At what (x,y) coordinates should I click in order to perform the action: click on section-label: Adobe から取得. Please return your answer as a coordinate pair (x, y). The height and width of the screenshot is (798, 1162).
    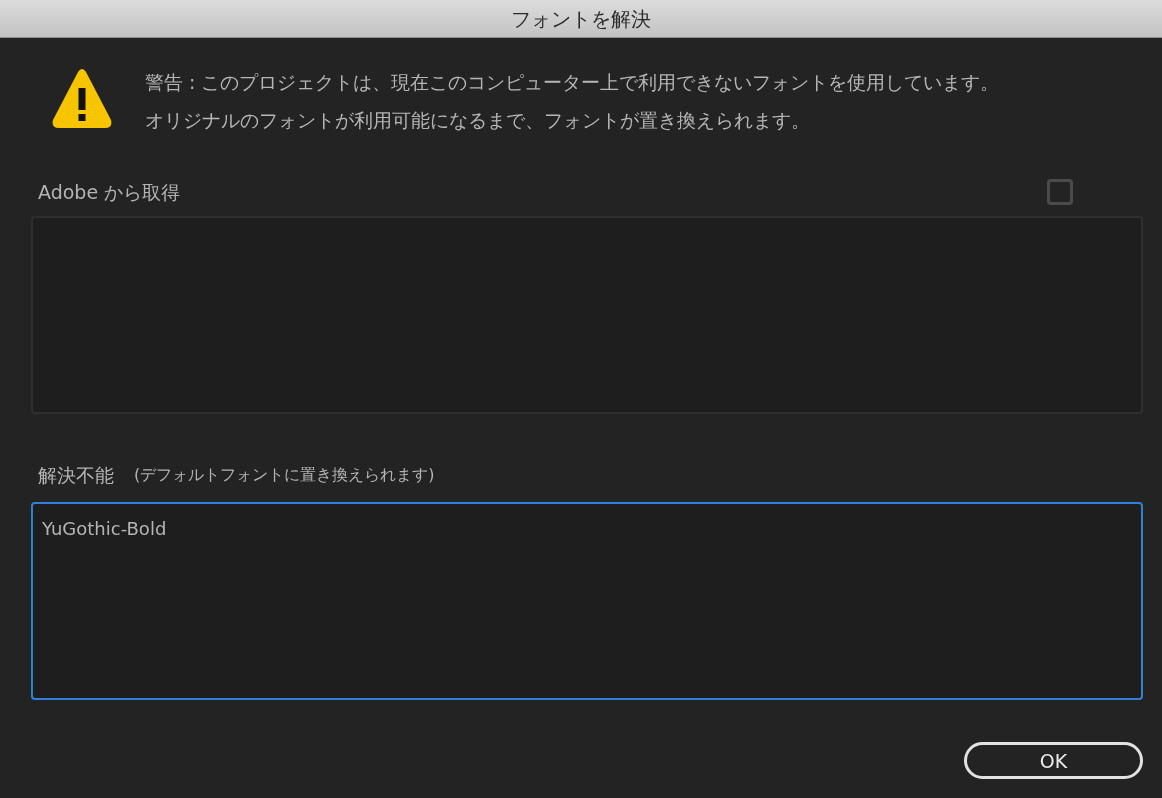
    Looking at the image, I should click on (109, 192).